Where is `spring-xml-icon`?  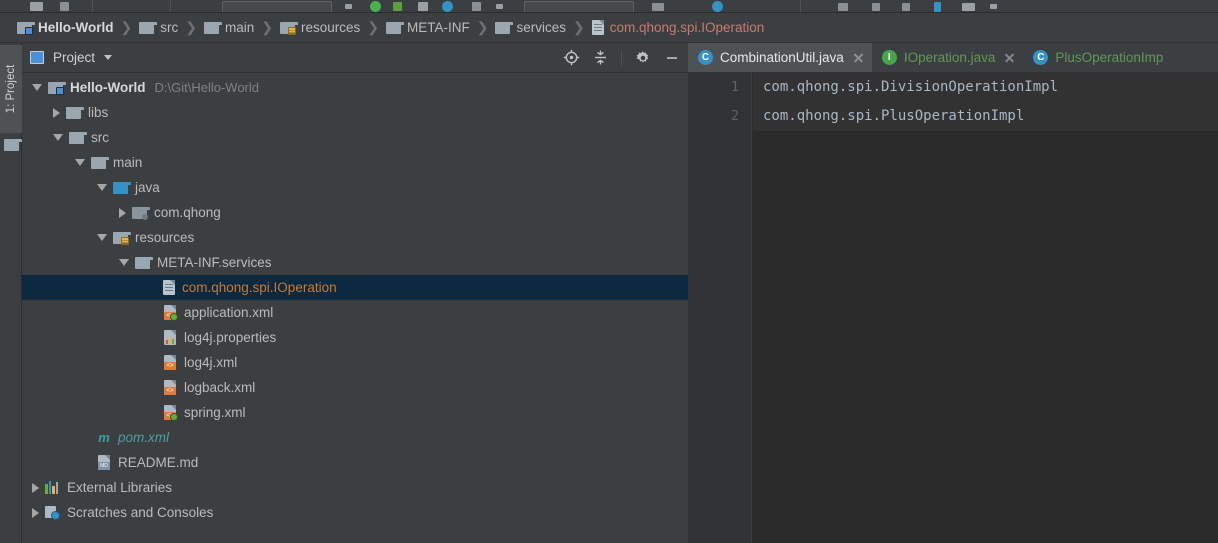
spring-xml-icon is located at coordinates (170, 413).